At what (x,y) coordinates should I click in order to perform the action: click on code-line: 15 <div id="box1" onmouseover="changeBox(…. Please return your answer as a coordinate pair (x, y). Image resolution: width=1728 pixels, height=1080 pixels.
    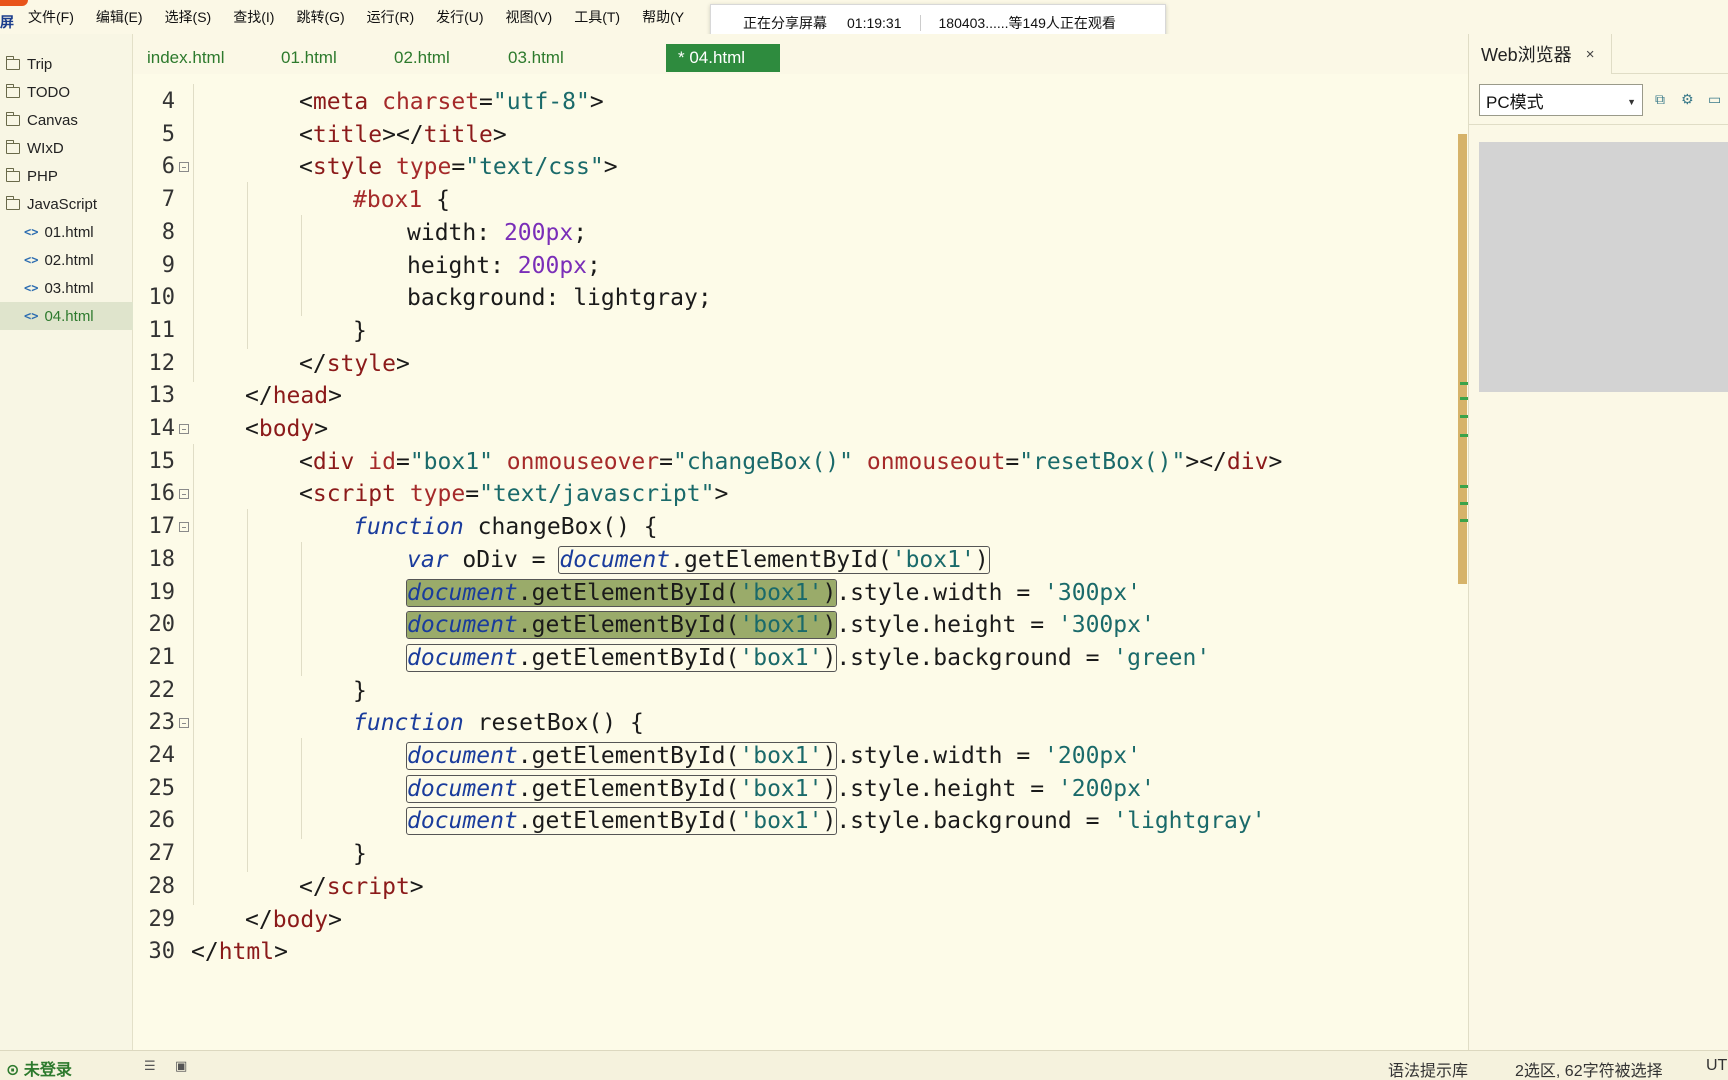
    Looking at the image, I should click on (800, 461).